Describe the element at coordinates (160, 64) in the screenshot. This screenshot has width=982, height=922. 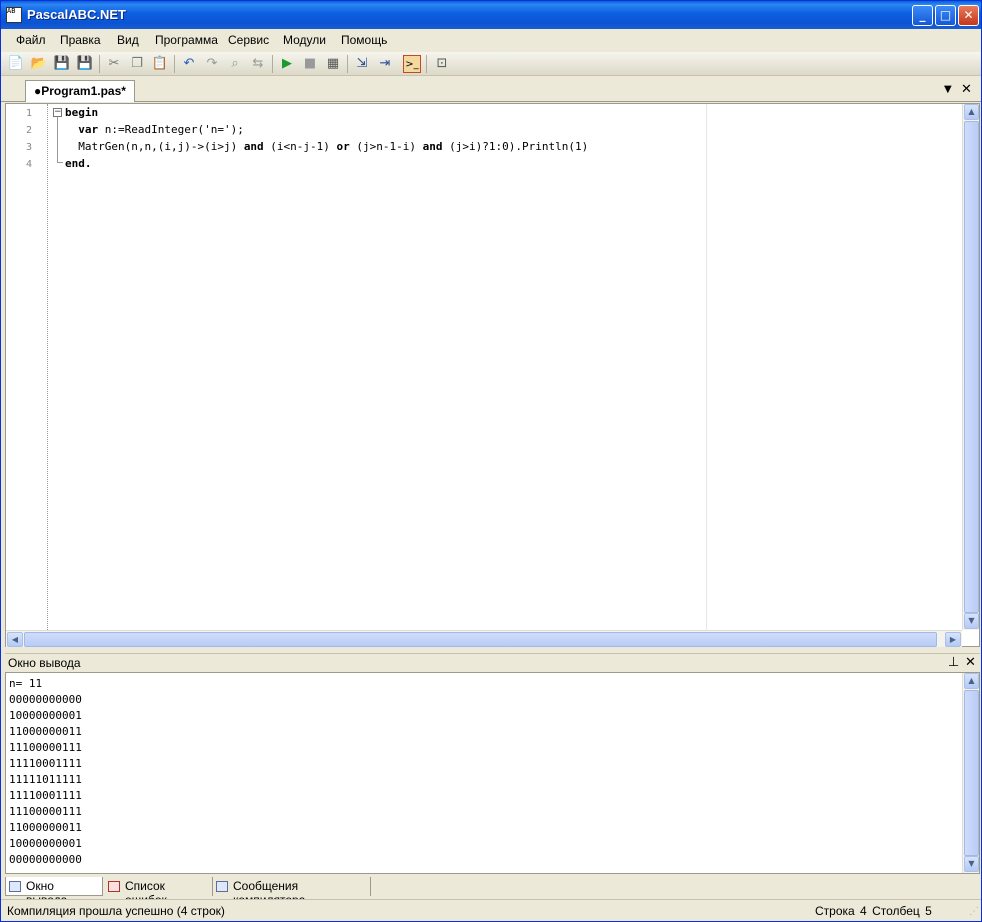
I see `paste-icon: 📋` at that location.